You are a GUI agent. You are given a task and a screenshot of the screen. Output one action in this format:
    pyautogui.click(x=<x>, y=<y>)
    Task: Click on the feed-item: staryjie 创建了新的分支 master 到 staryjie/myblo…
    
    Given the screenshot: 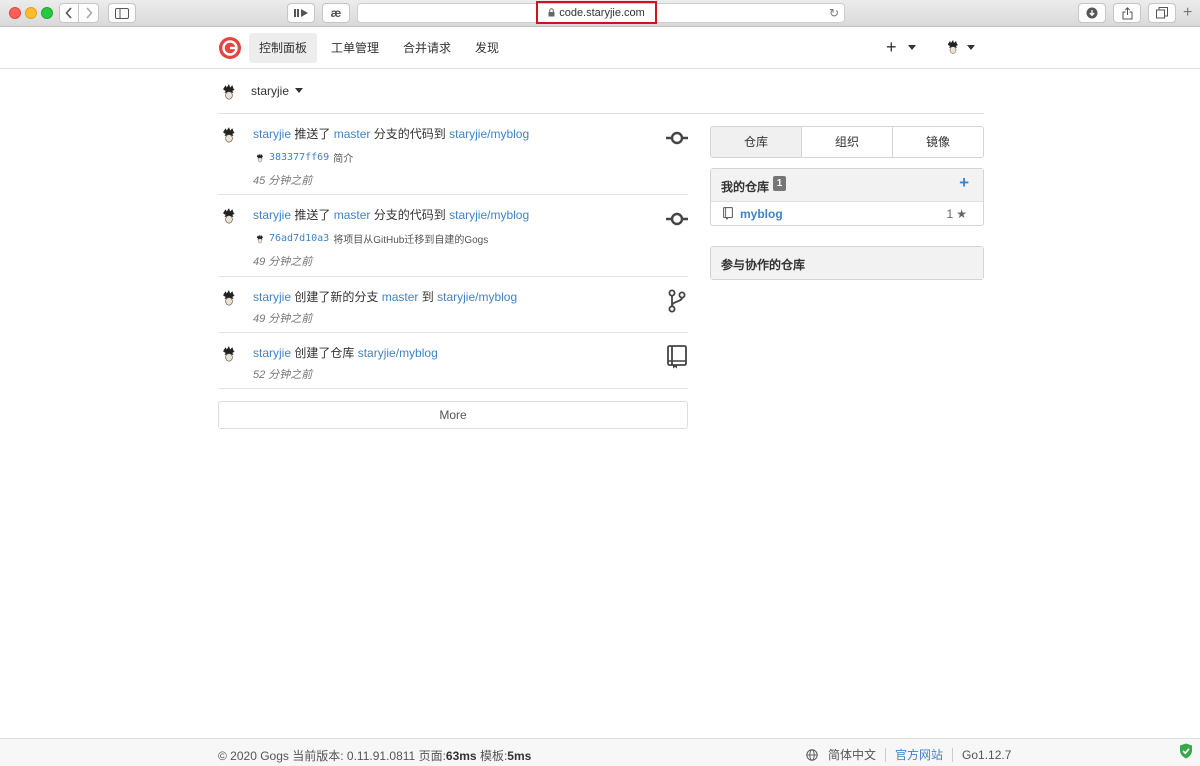 What is the action you would take?
    pyautogui.click(x=453, y=305)
    